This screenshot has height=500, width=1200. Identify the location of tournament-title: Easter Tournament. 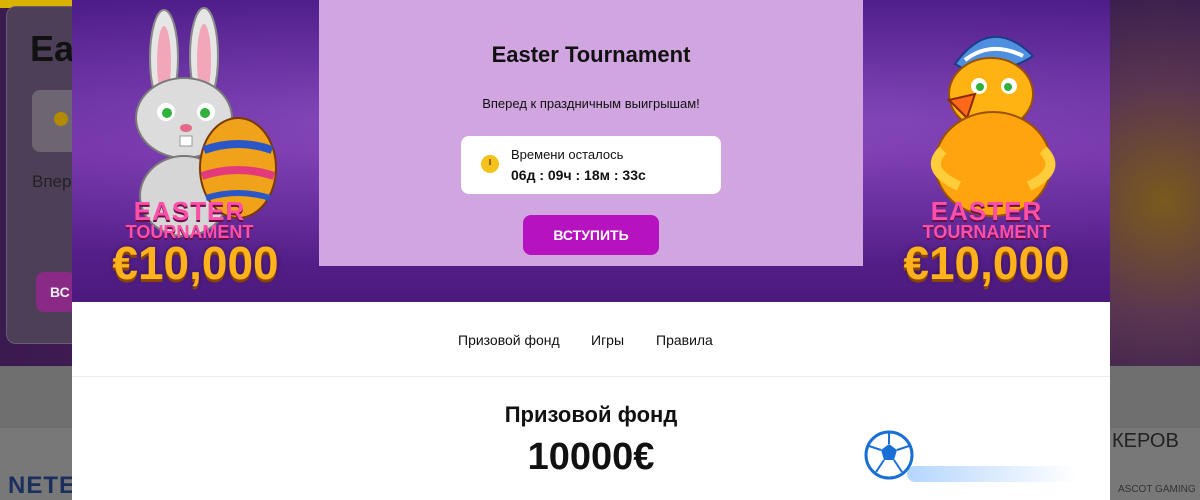
(591, 54).